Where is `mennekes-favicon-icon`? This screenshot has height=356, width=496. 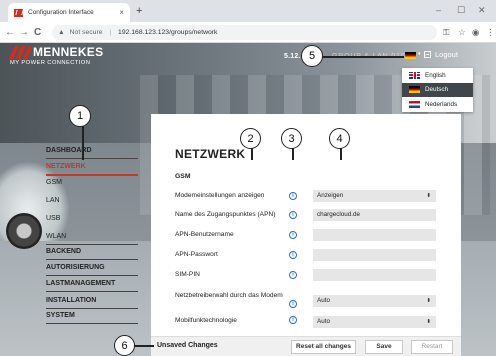
mennekes-favicon-icon is located at coordinates (18, 12).